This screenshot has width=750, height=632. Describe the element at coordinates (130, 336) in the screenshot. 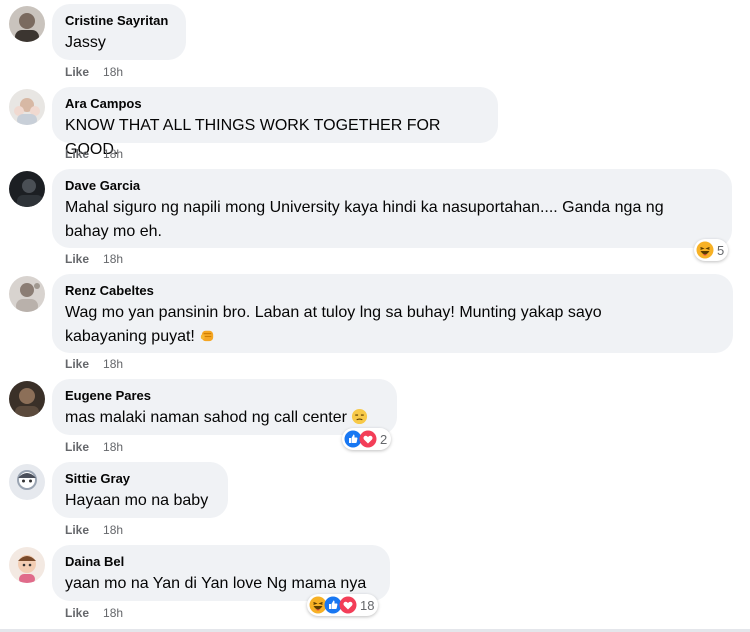

I see `comment-text-line: kabayaning puyat!` at that location.